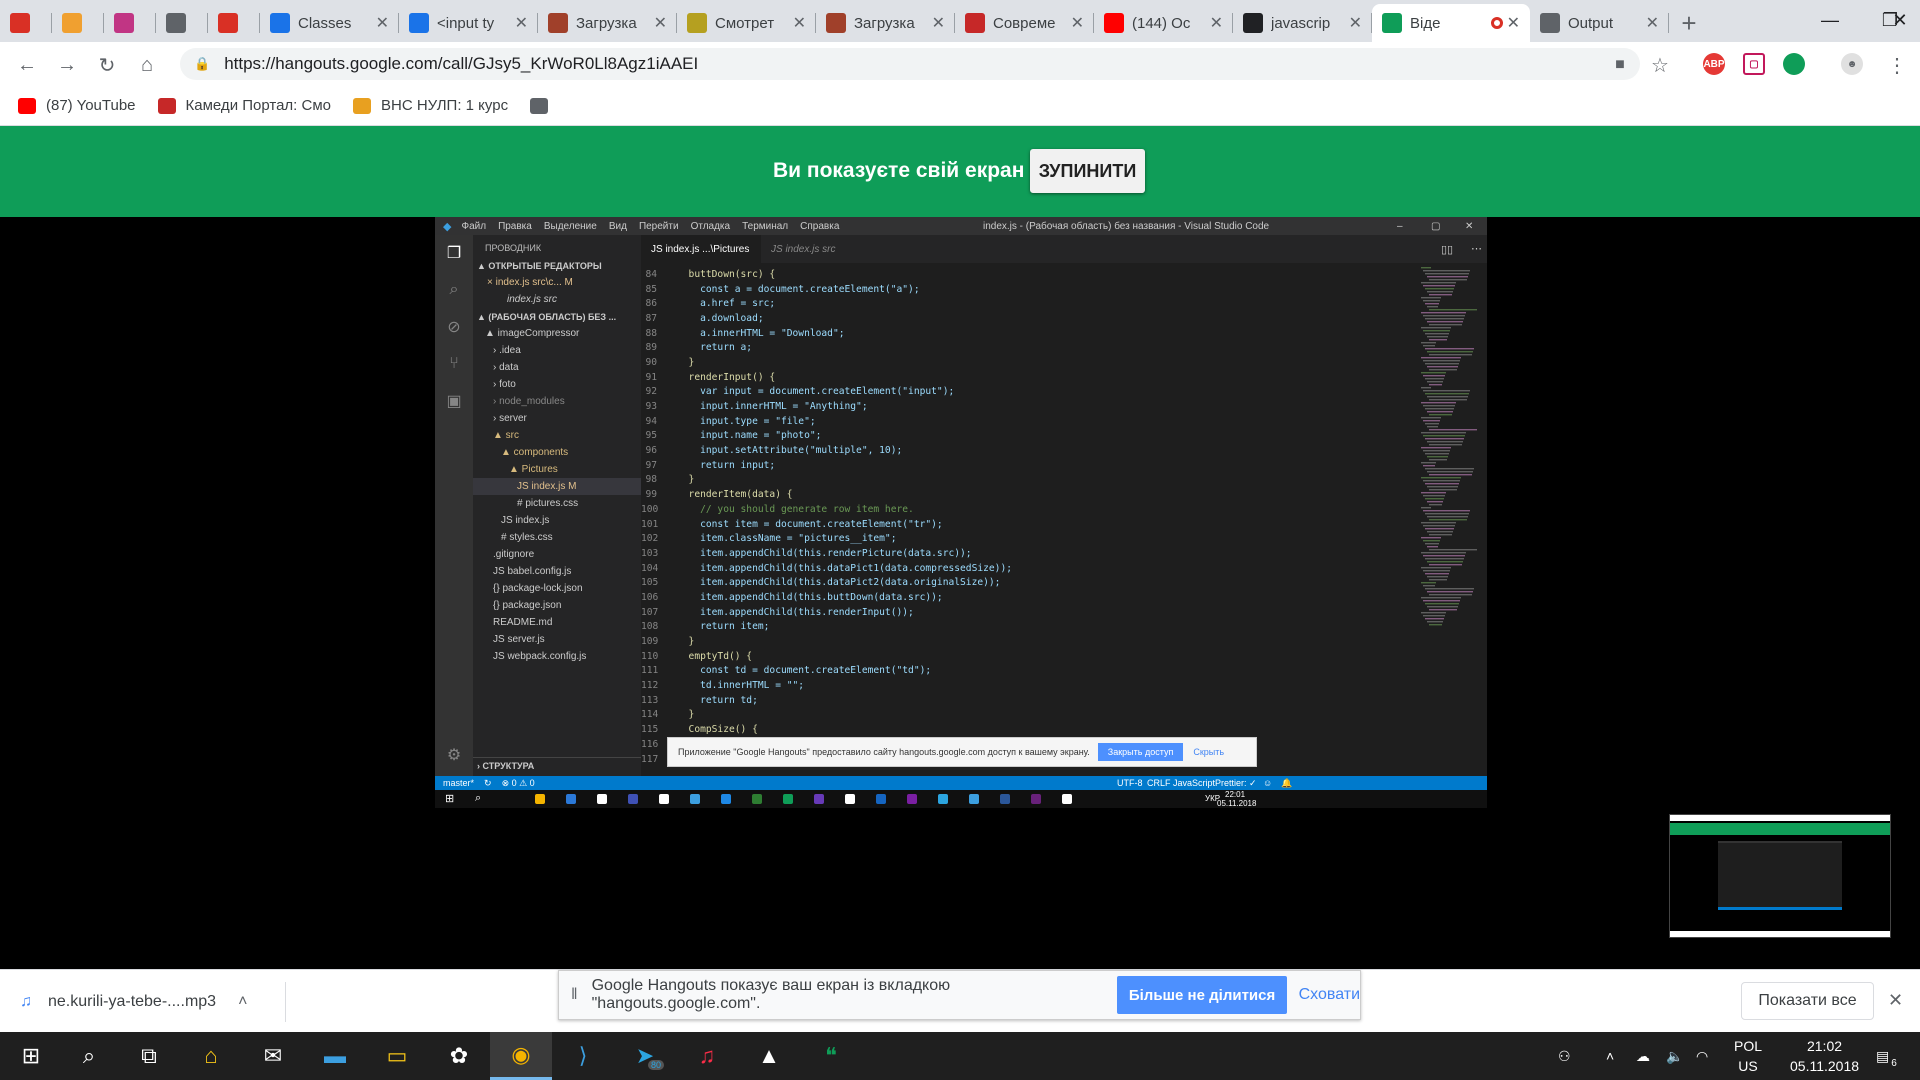 This screenshot has width=1920, height=1080. I want to click on browser-tab: Совреме ✕, so click(1024, 23).